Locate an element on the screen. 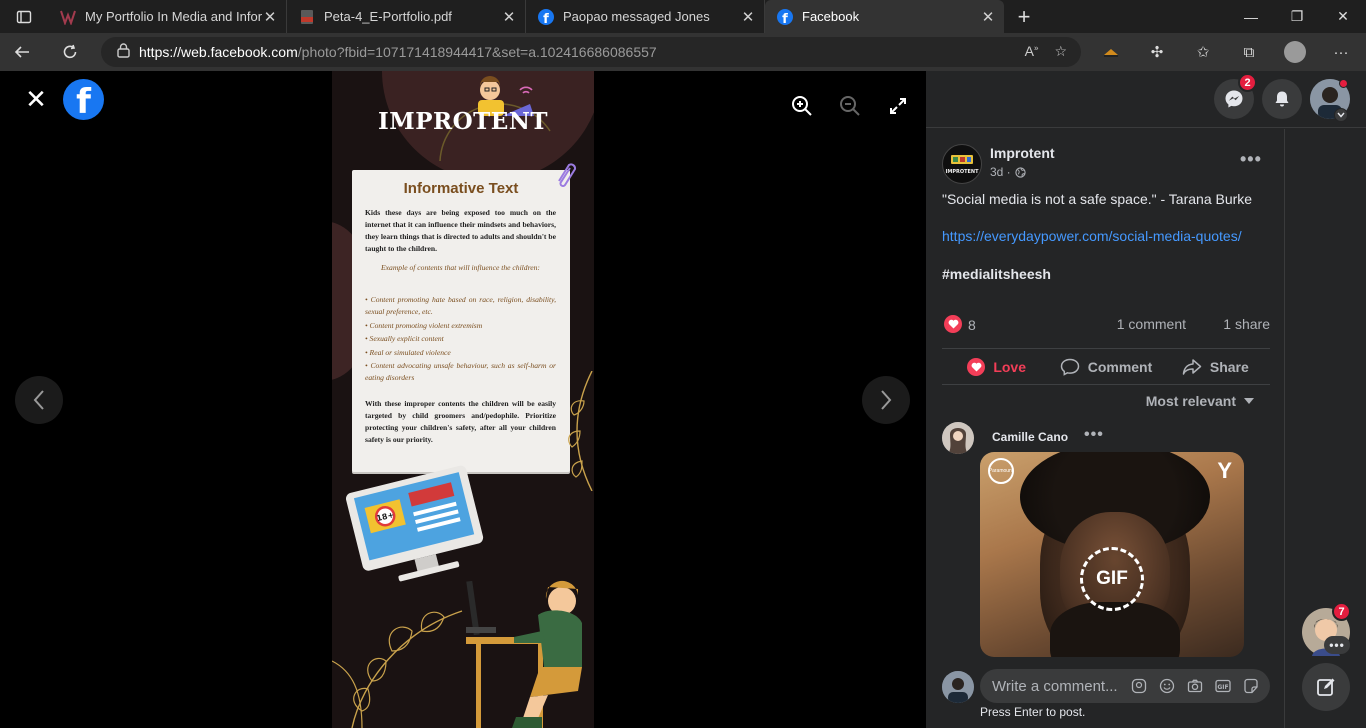 This screenshot has width=1366, height=728. more-menu-icon: ··· is located at coordinates (1341, 52).